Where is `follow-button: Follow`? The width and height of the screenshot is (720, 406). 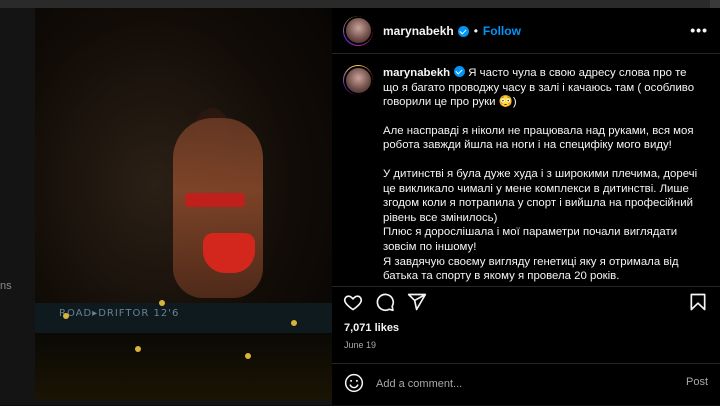 follow-button: Follow is located at coordinates (502, 31).